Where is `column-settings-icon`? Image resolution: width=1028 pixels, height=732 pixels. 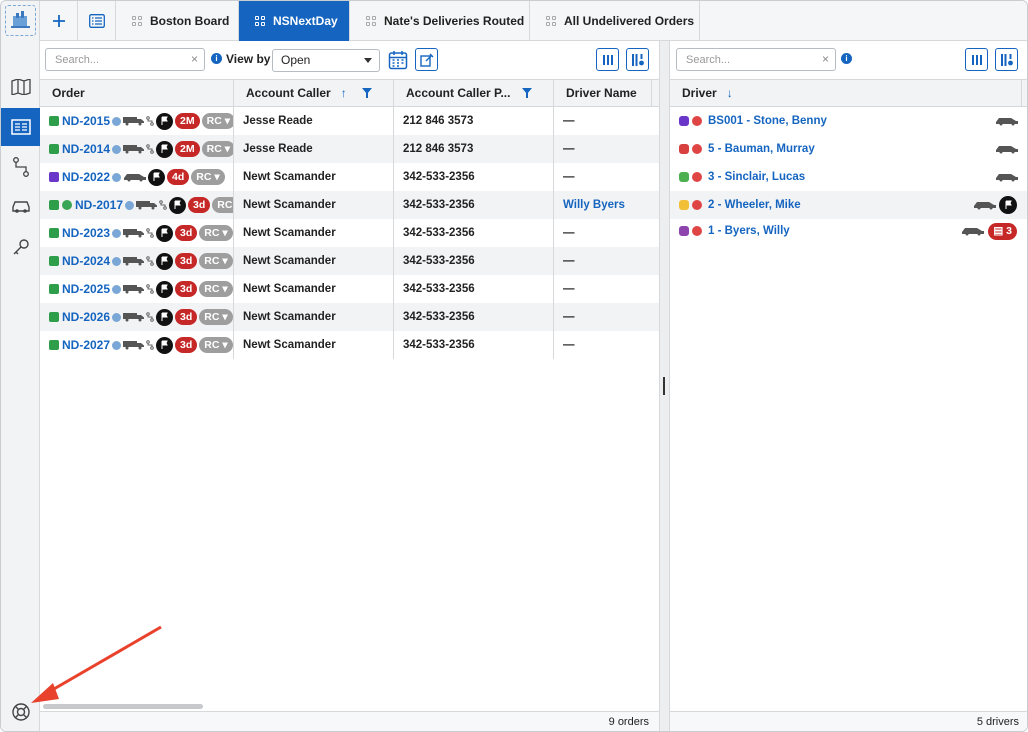 column-settings-icon is located at coordinates (637, 59).